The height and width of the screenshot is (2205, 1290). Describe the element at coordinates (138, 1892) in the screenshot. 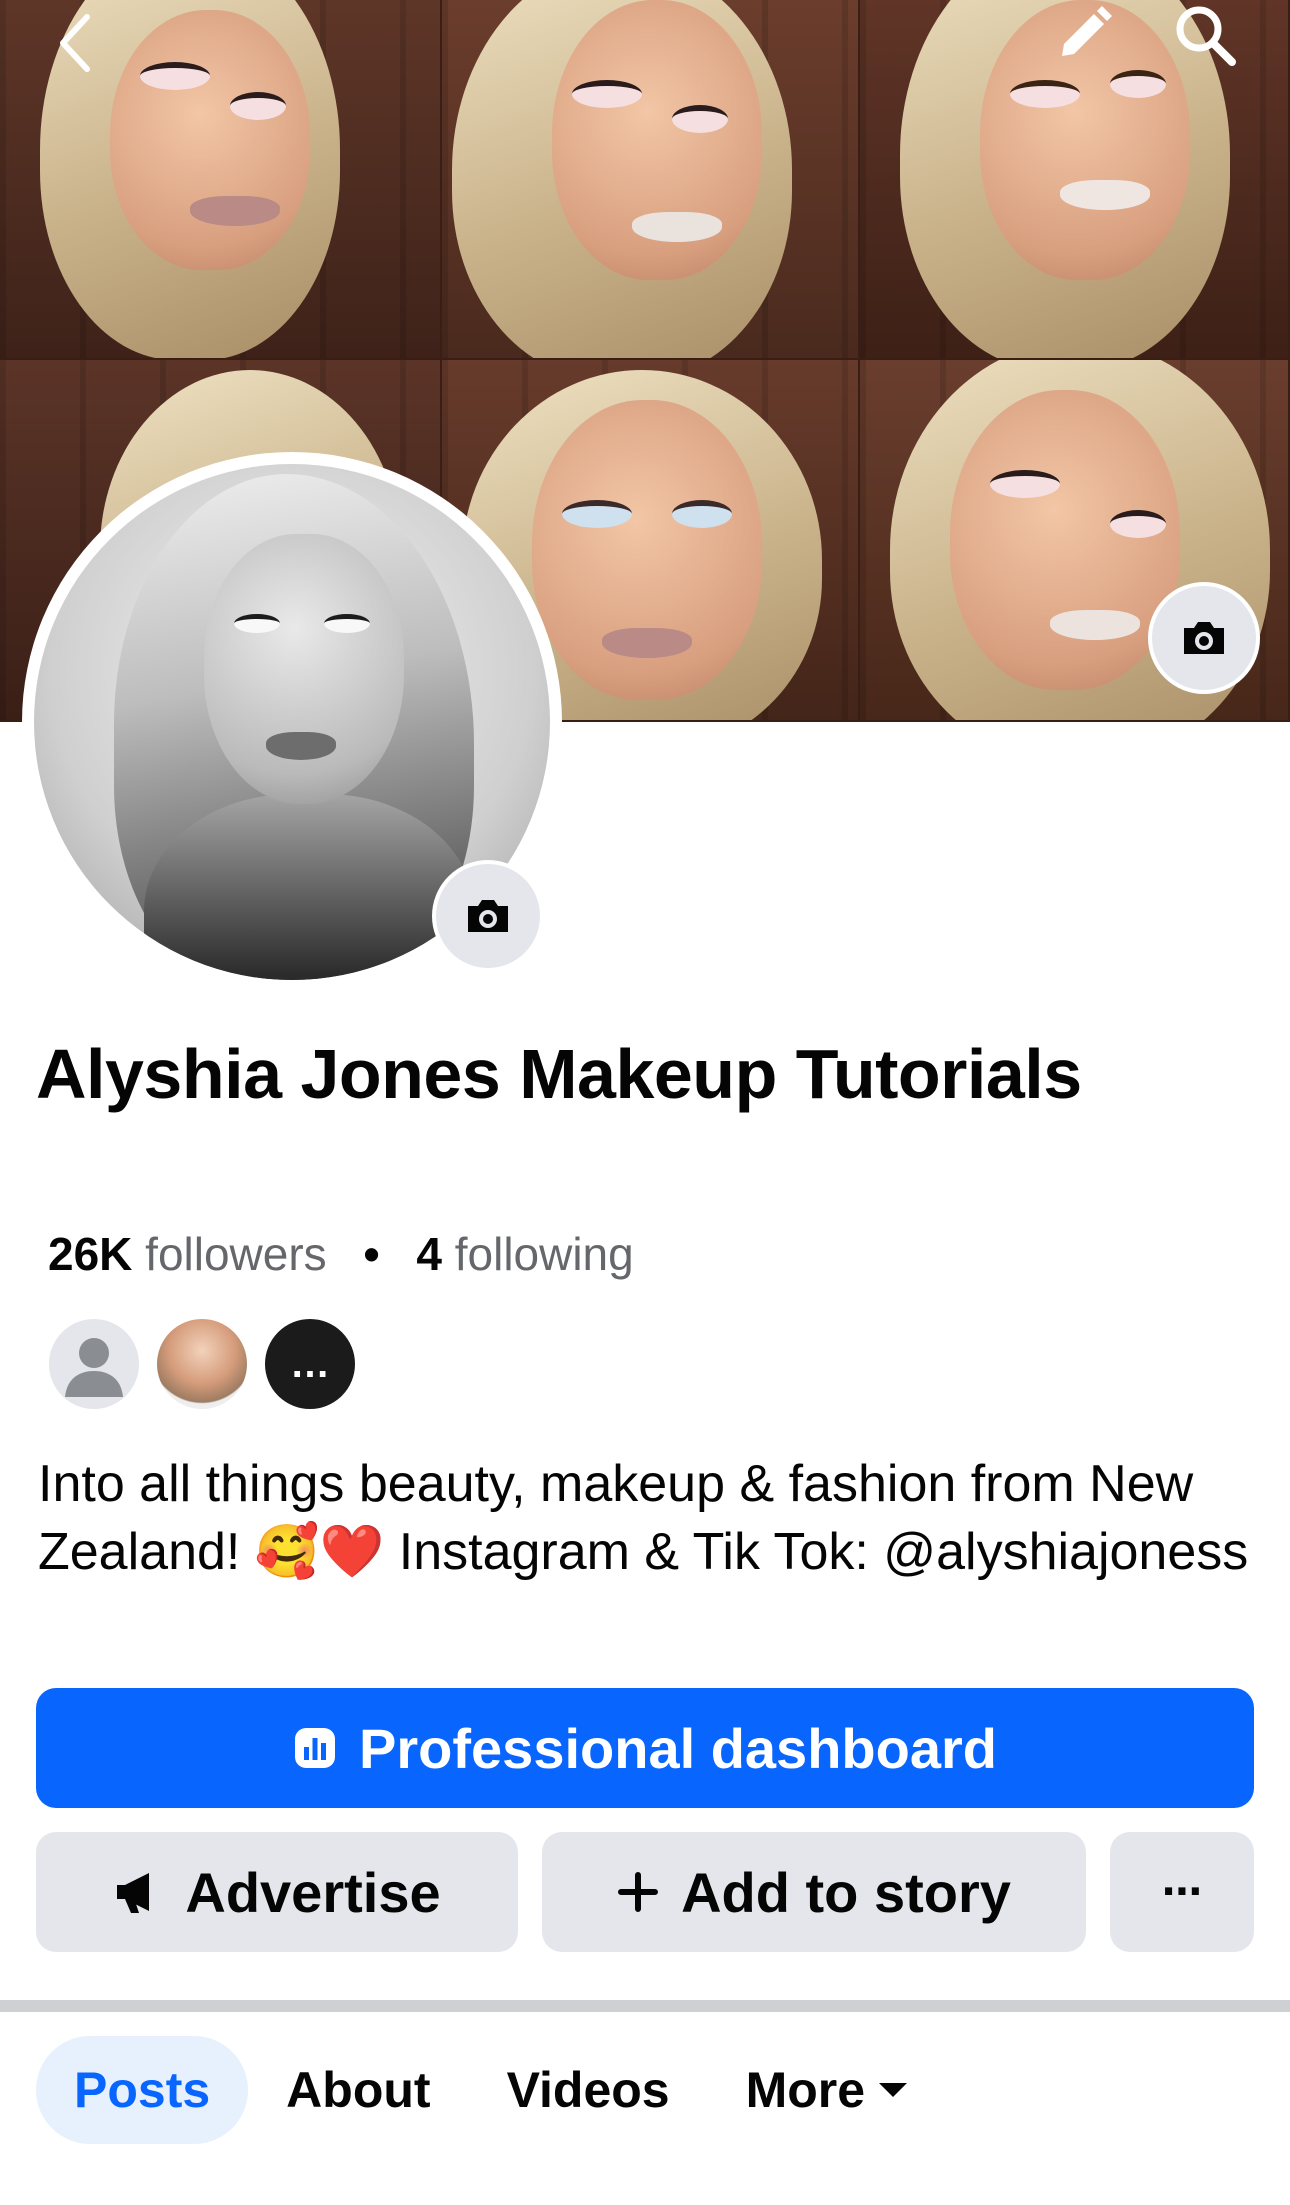

I see `megaphone-icon` at that location.